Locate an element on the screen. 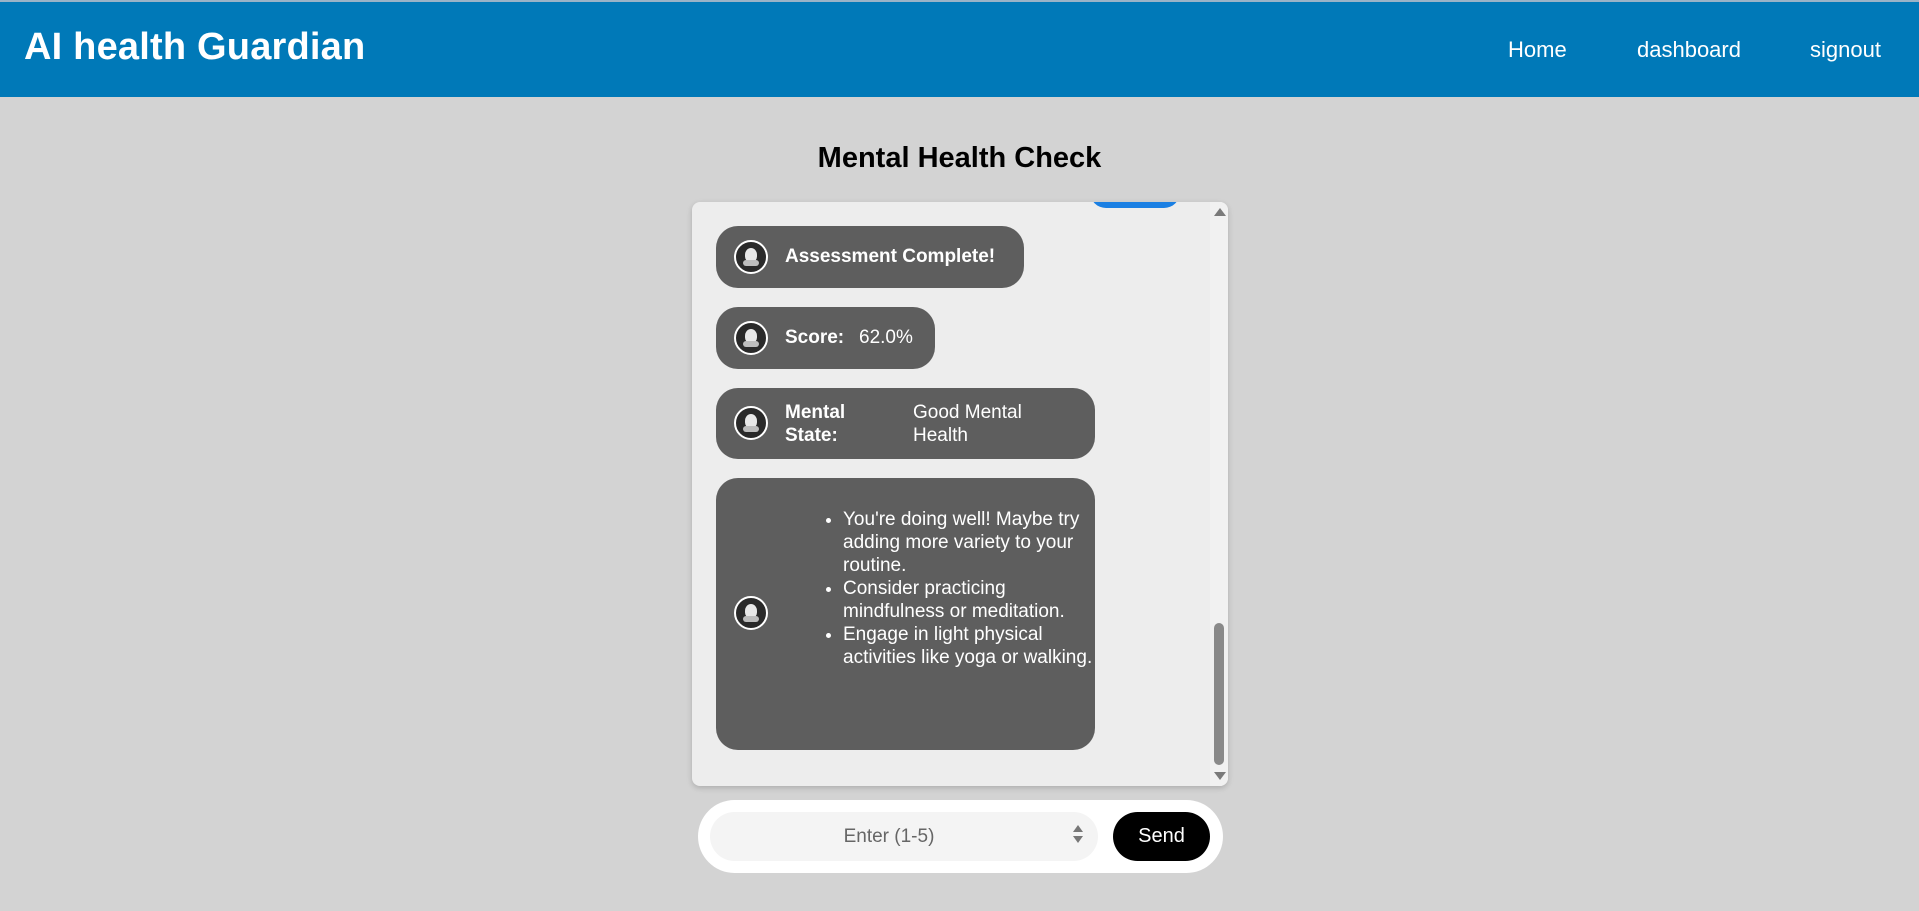 This screenshot has width=1919, height=911. rating-input is located at coordinates (904, 836).